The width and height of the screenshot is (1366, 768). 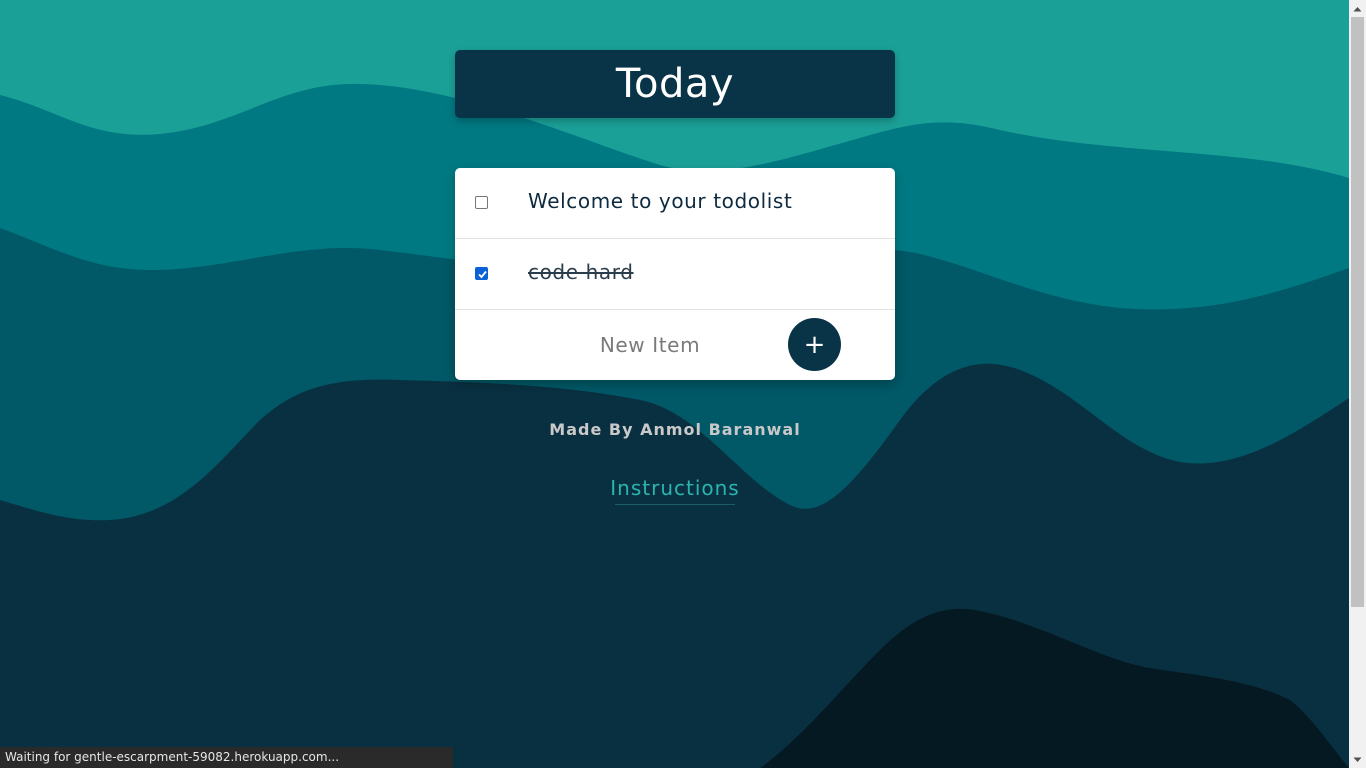 I want to click on todo-item: code hard, so click(x=675, y=274).